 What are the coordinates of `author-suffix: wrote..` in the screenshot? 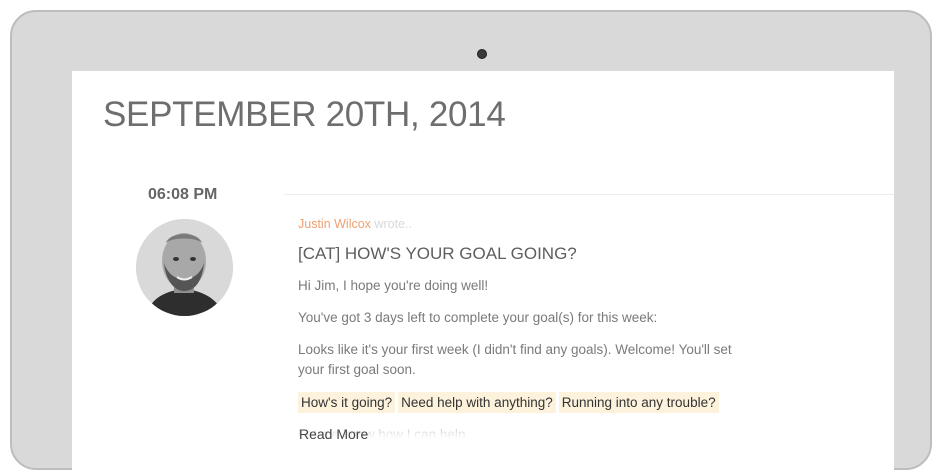 It's located at (391, 224).